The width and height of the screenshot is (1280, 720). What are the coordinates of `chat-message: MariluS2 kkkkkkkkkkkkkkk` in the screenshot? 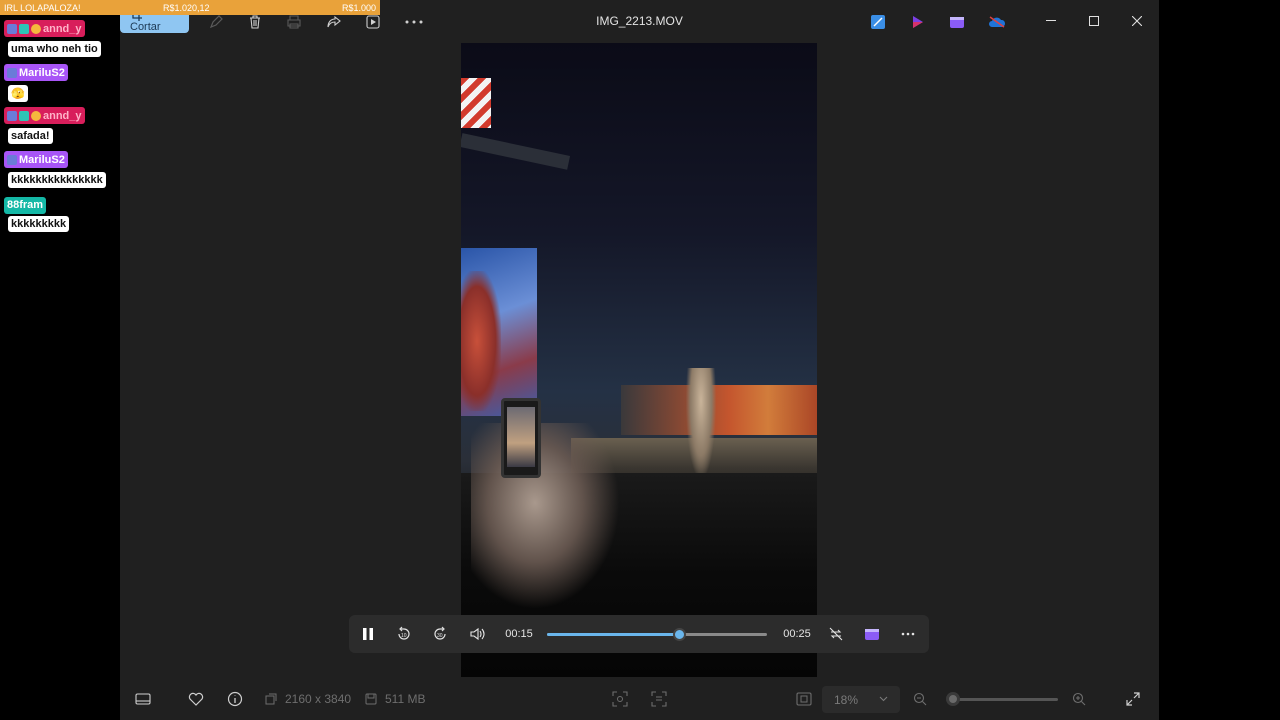 It's located at (55, 169).